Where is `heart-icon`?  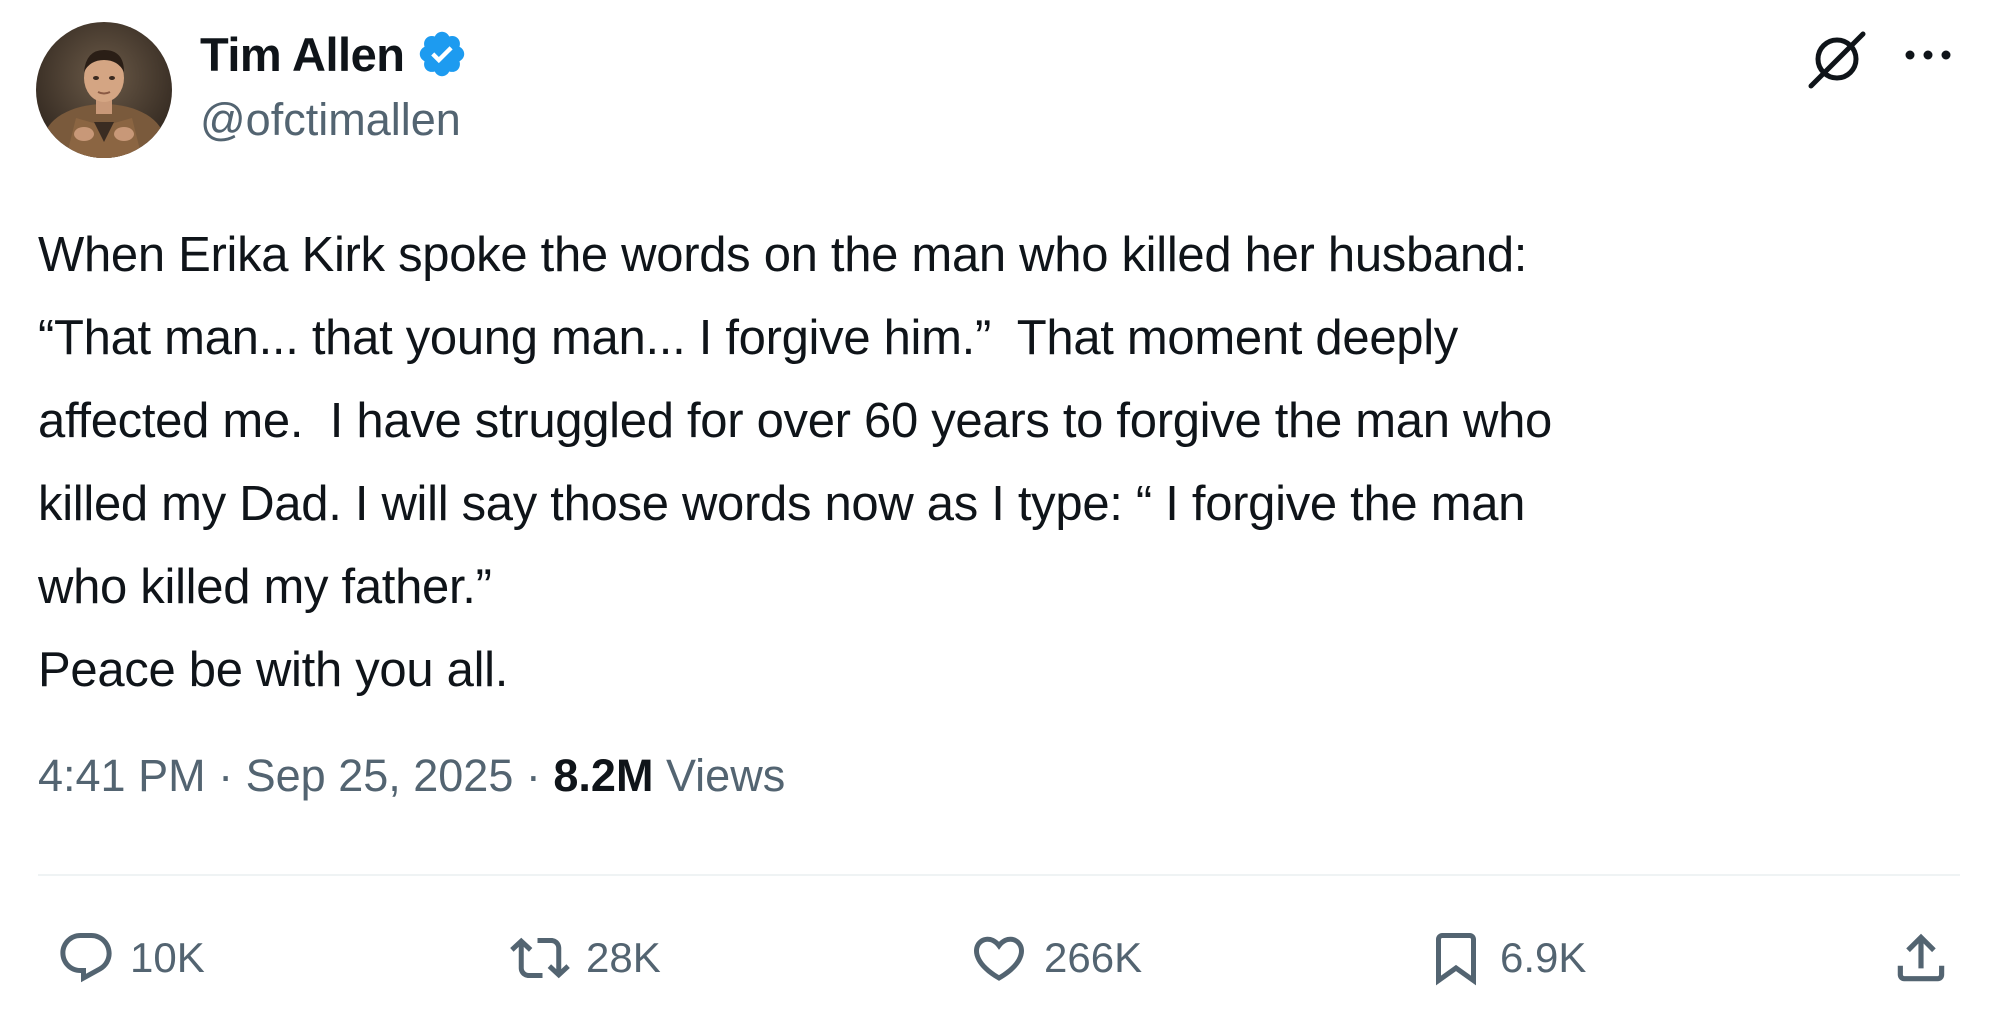 heart-icon is located at coordinates (999, 958).